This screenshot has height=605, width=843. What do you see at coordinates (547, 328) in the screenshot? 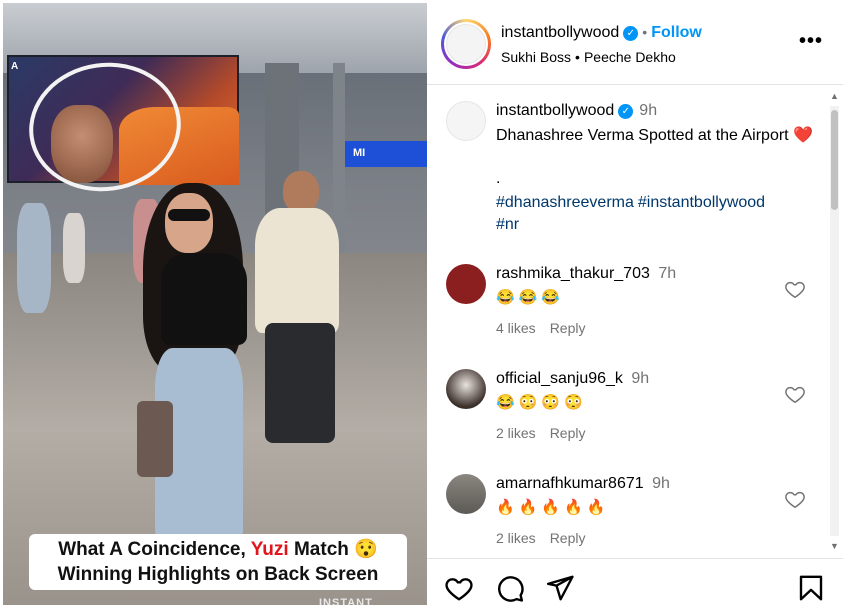
I see `comment-meta: 4 likes Reply` at bounding box center [547, 328].